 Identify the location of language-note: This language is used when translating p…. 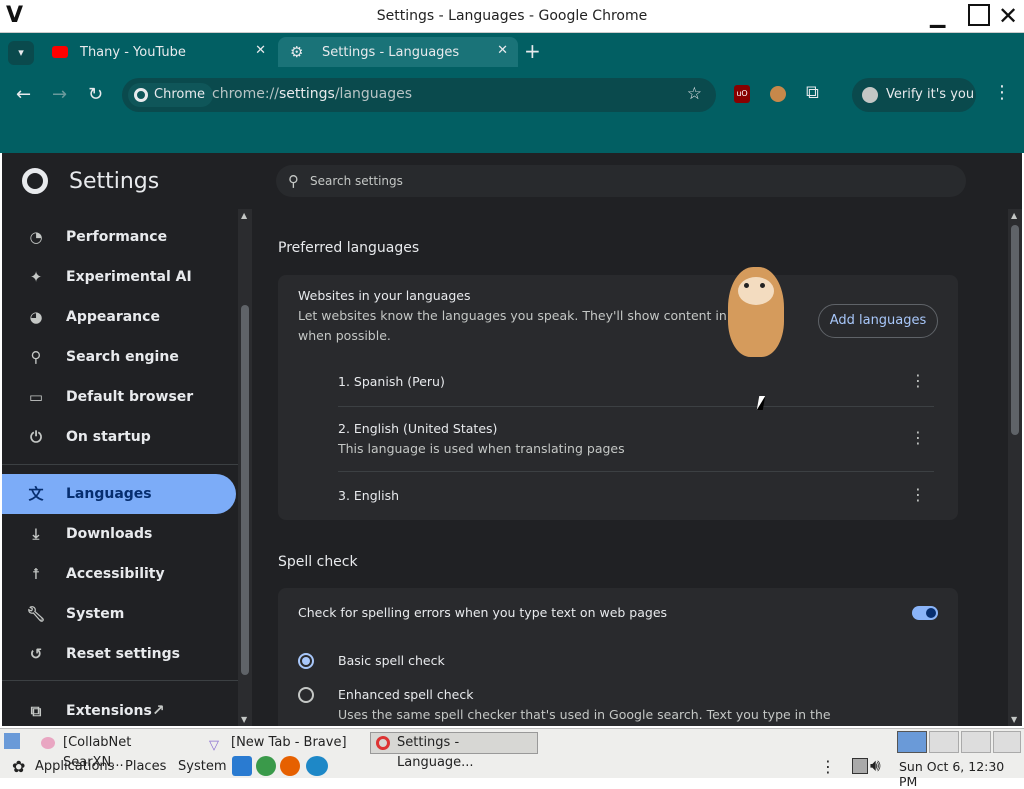
(481, 448).